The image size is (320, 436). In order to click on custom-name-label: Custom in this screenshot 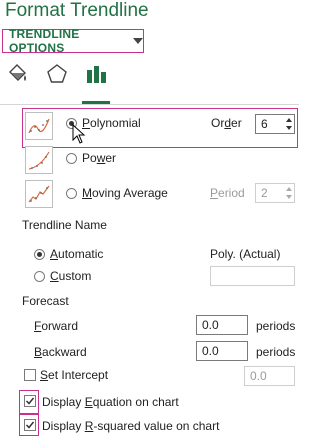, I will do `click(71, 276)`.